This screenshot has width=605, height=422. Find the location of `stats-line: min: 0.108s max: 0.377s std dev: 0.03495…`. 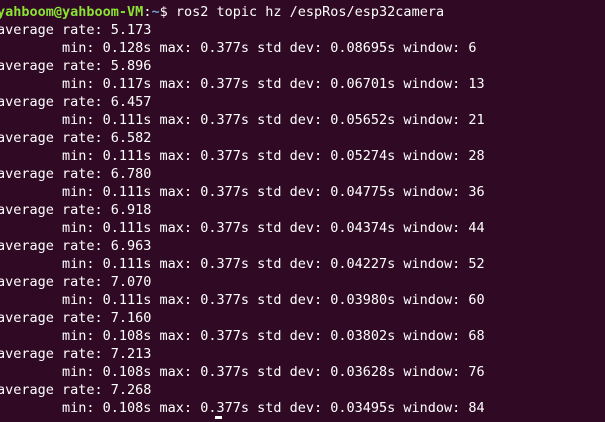

stats-line: min: 0.108s max: 0.377s std dev: 0.03495… is located at coordinates (242, 408).